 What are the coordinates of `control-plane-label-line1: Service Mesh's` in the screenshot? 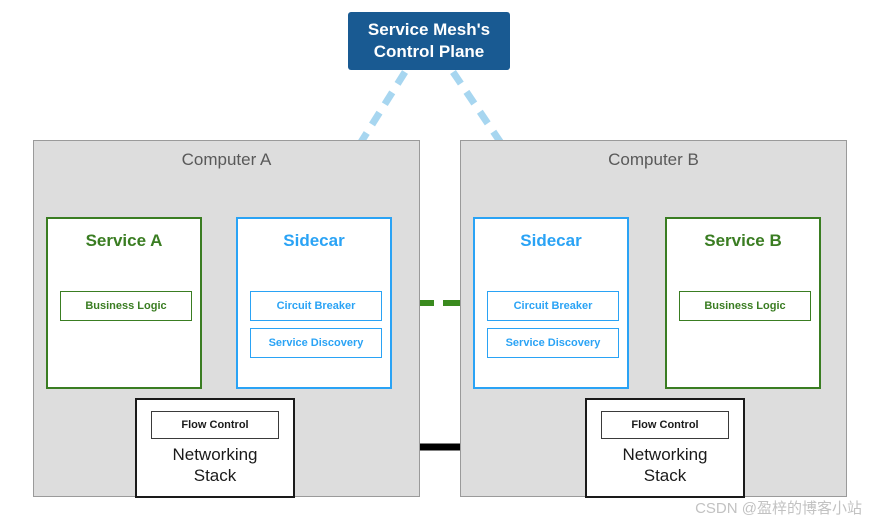 It's located at (429, 29).